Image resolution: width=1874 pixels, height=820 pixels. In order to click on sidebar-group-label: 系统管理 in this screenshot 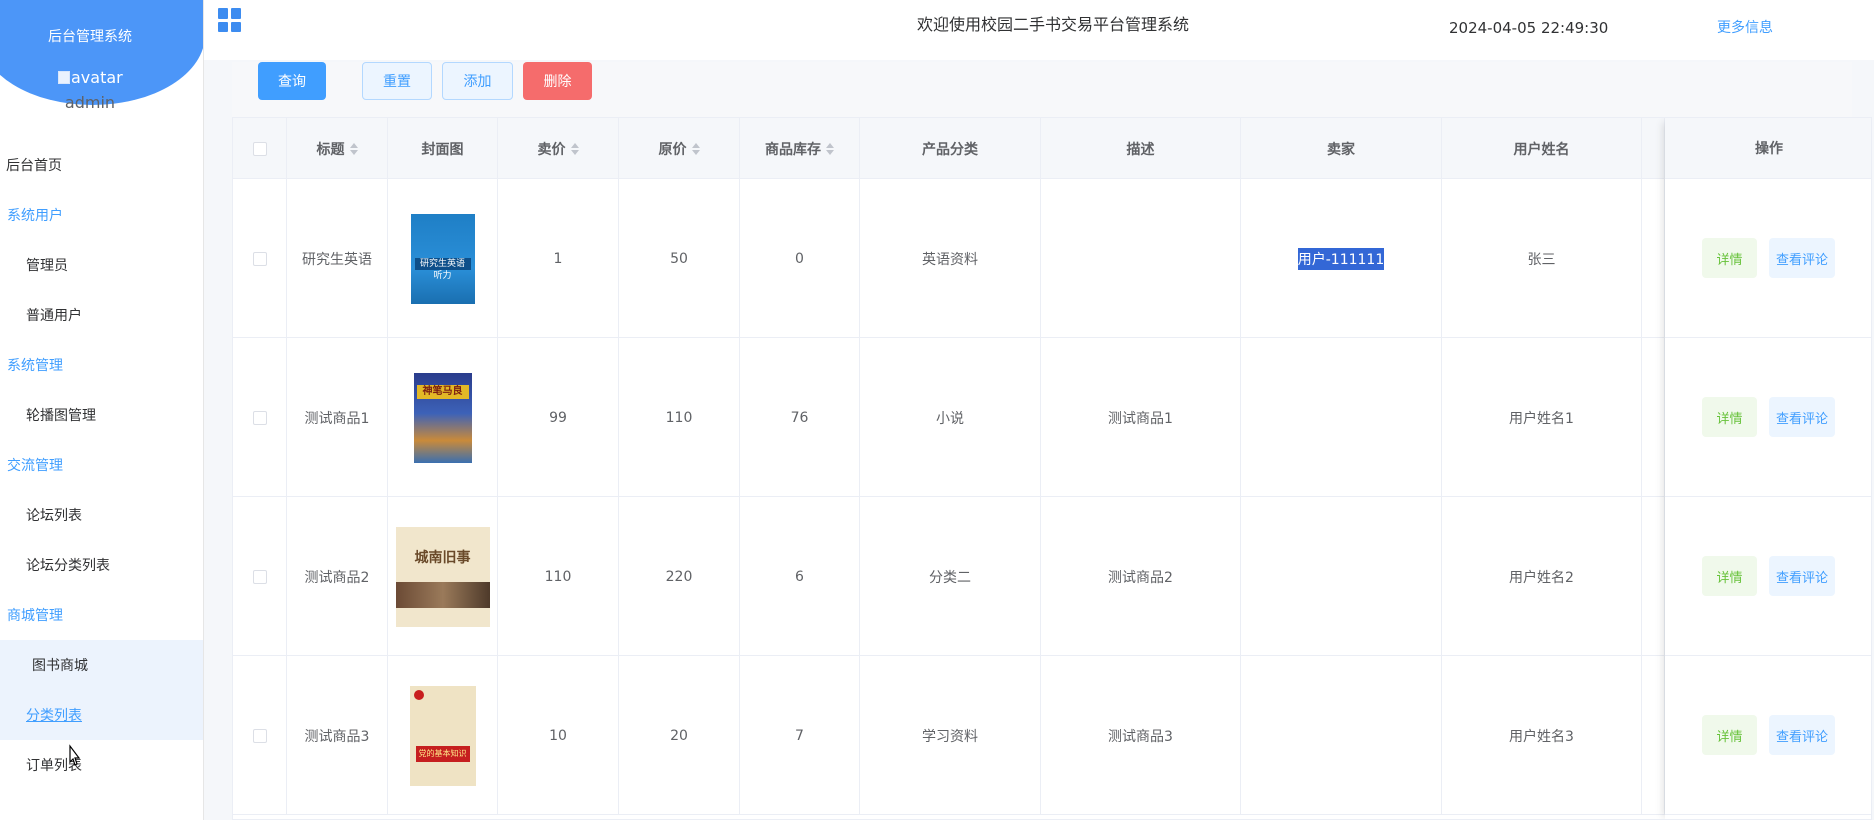, I will do `click(35, 366)`.